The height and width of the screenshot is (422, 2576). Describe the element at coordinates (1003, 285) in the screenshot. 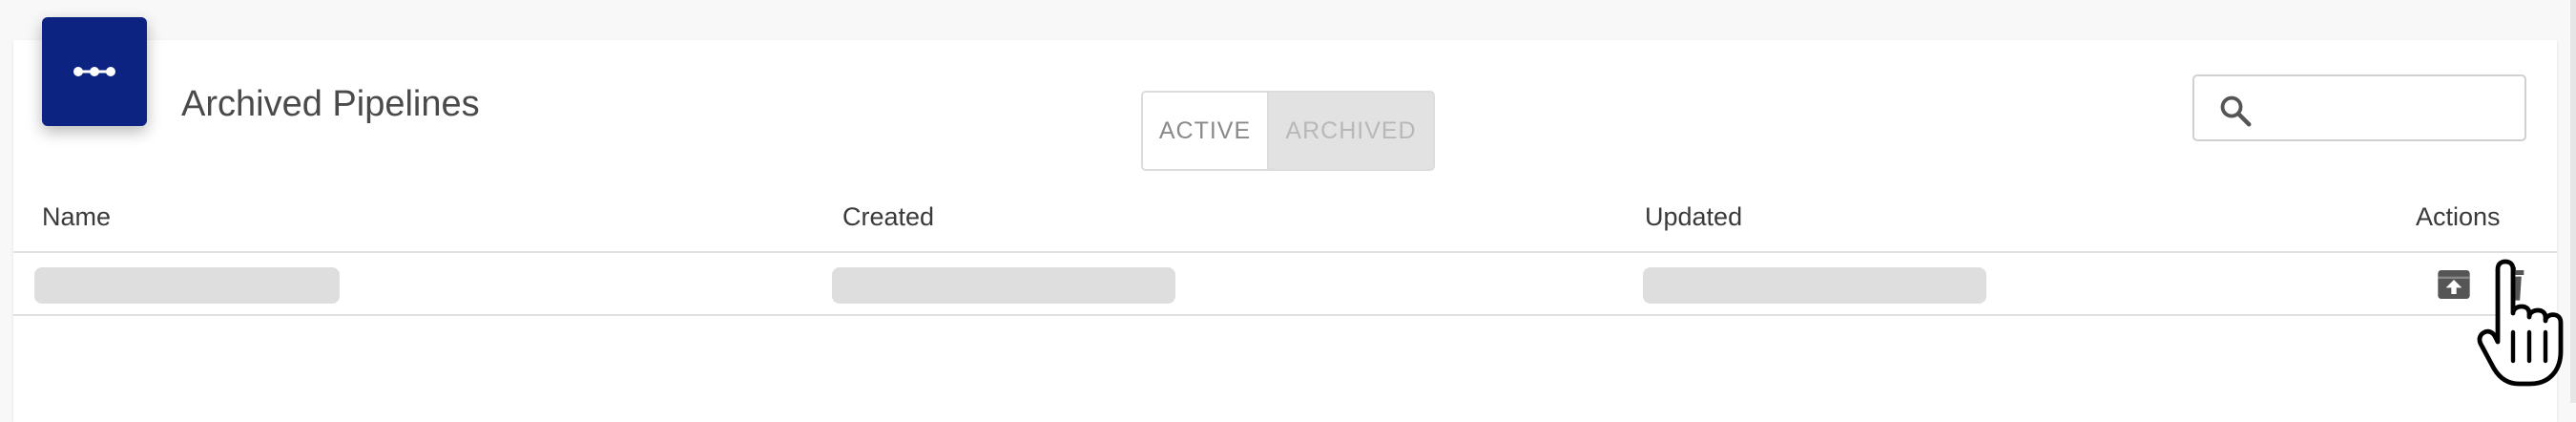

I see `created-cell-placeholder` at that location.